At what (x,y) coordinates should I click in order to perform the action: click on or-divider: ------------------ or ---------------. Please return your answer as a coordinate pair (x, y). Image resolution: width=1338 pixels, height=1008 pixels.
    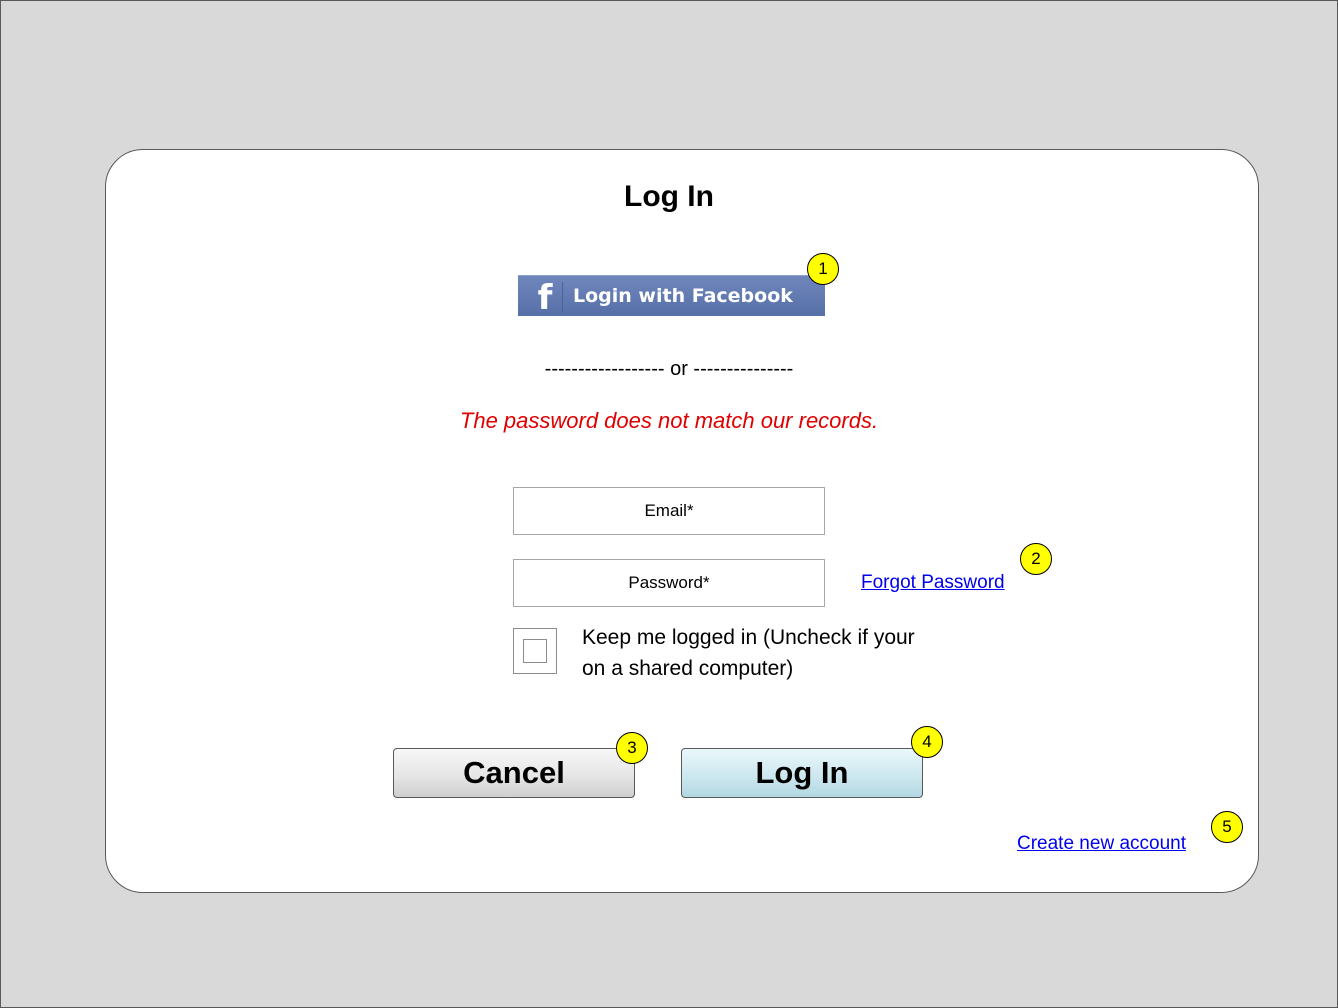
    Looking at the image, I should click on (669, 369).